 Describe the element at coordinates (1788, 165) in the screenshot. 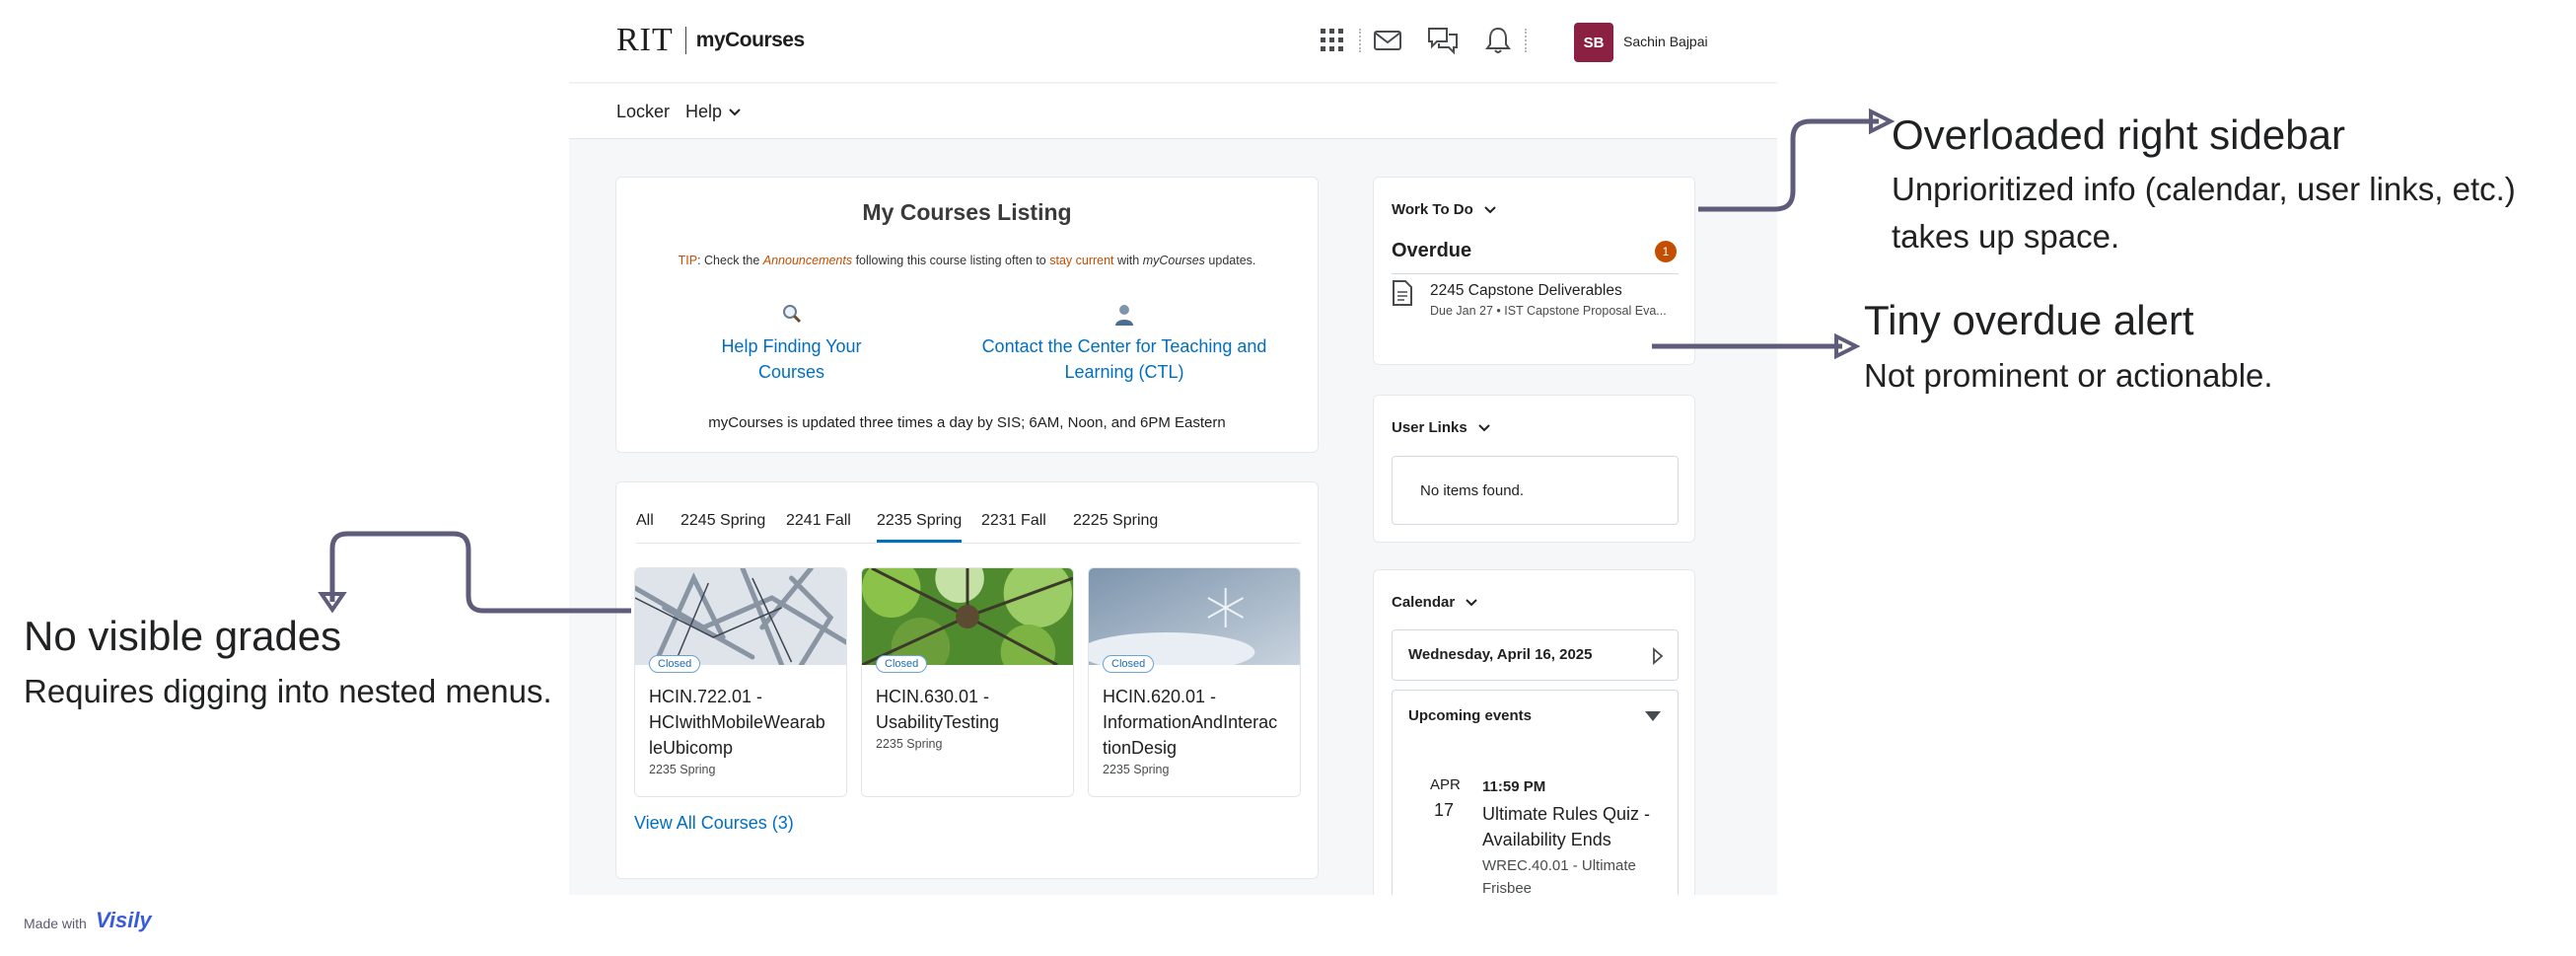

I see `sidebar-arrow` at that location.